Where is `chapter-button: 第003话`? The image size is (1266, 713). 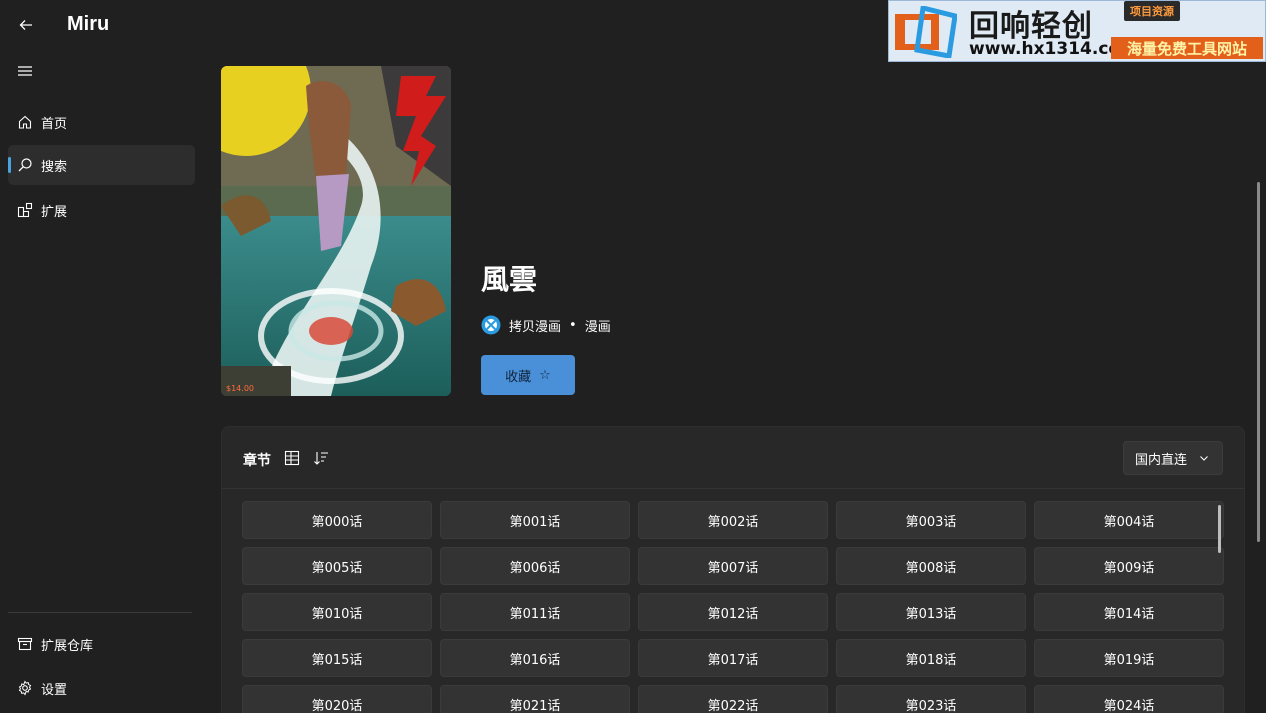
chapter-button: 第003话 is located at coordinates (931, 520).